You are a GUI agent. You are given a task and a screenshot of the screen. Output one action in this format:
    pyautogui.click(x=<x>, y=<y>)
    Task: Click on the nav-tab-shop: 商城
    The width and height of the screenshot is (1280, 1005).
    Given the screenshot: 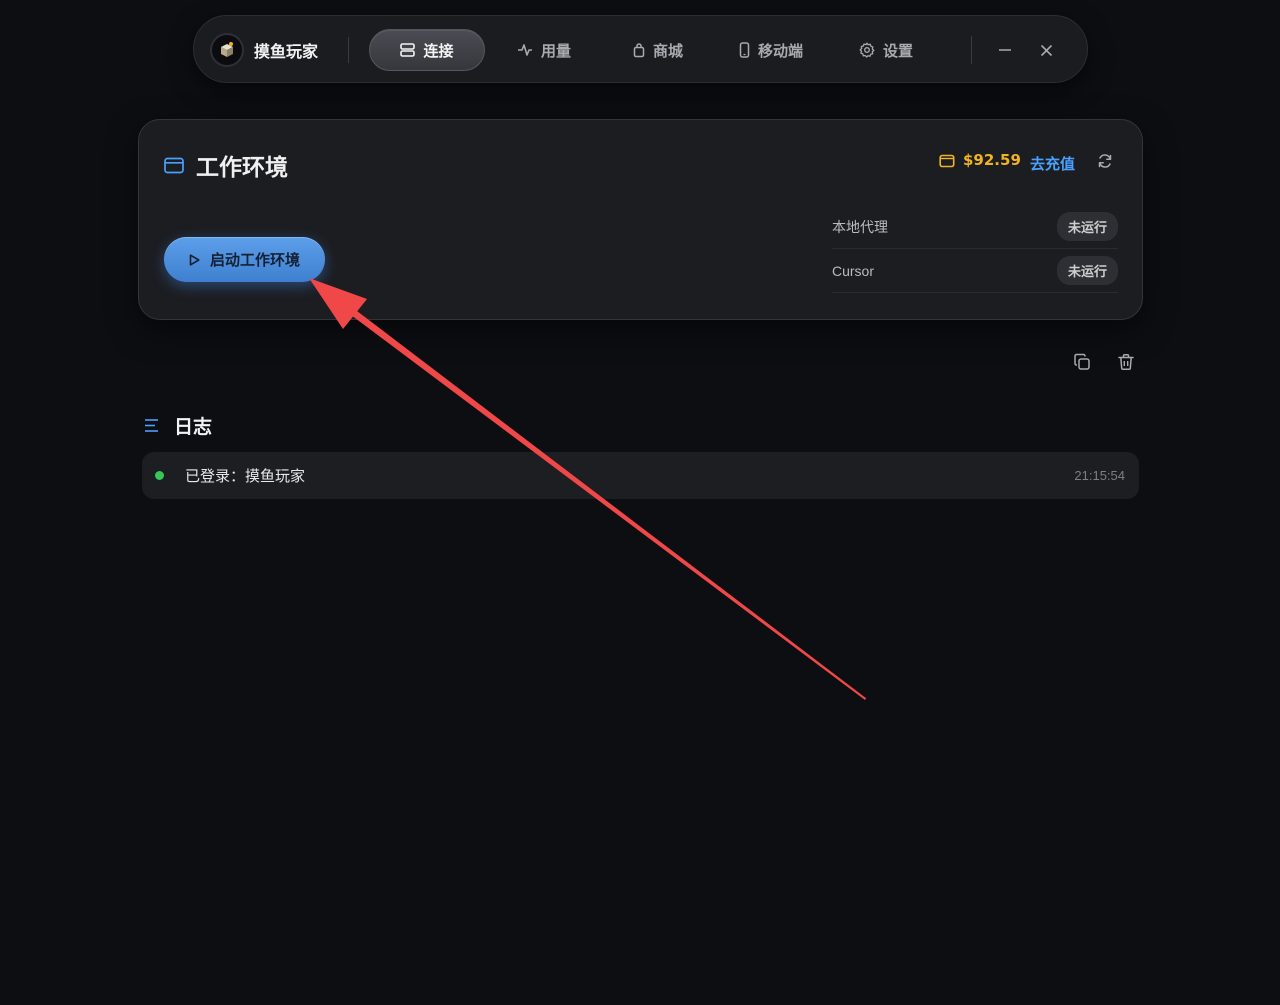 What is the action you would take?
    pyautogui.click(x=658, y=50)
    